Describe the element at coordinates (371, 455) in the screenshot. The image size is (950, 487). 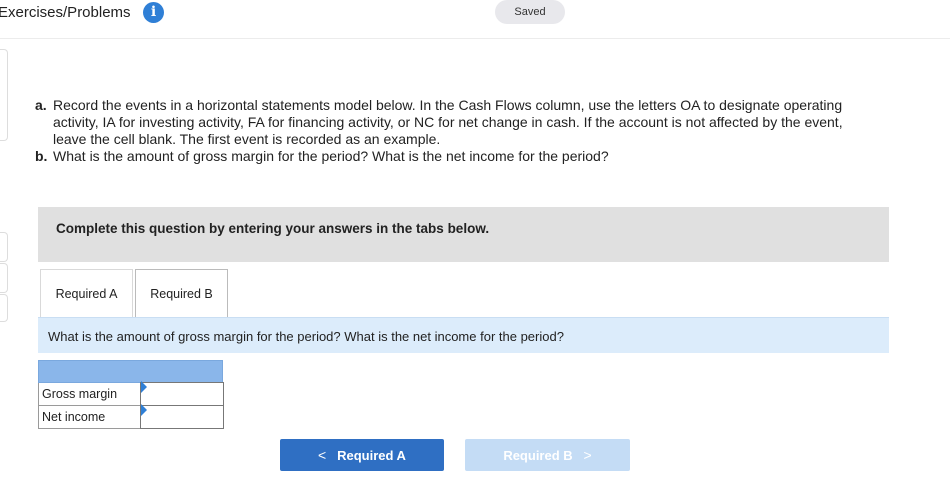
I see `previous-button-label: Required A` at that location.